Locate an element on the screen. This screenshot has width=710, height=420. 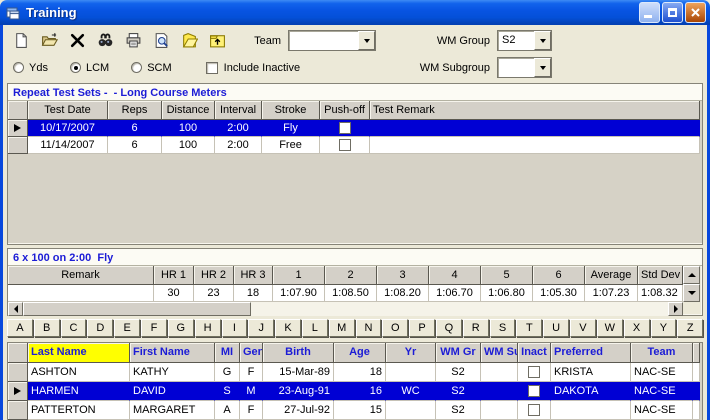
table-cell: A is located at coordinates (227, 410).